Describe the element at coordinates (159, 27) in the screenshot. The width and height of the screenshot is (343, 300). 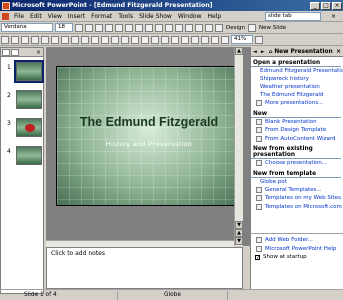
I see `bullets-icon` at that location.